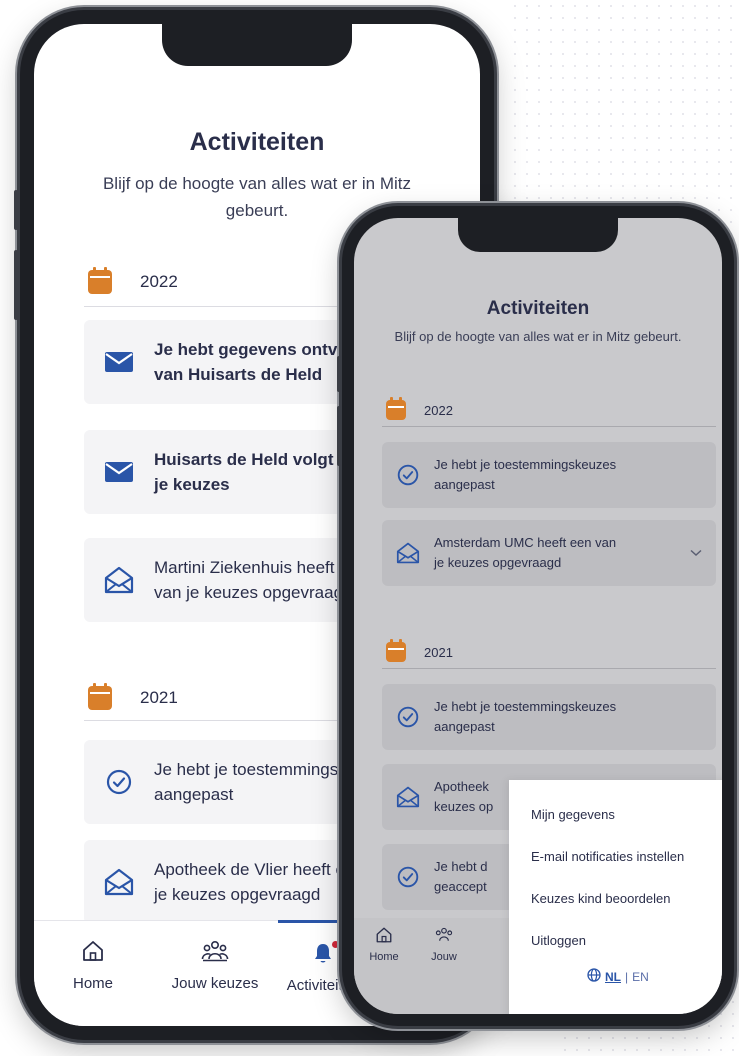  I want to click on chevron-down-icon, so click(696, 553).